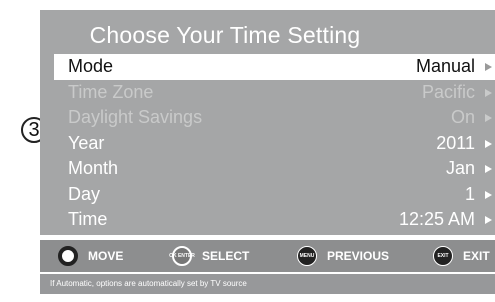 This screenshot has height=302, width=495. I want to click on menu-title: Choose Your Time Setting, so click(225, 35).